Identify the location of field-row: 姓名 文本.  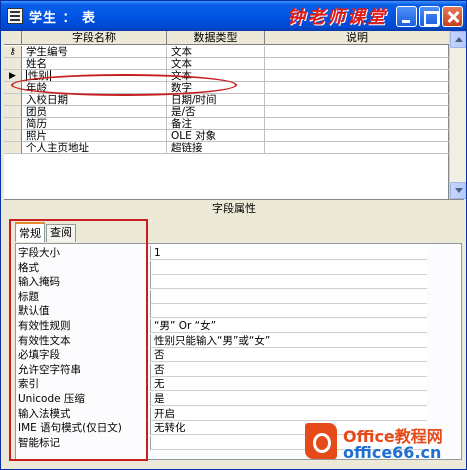
(226, 64).